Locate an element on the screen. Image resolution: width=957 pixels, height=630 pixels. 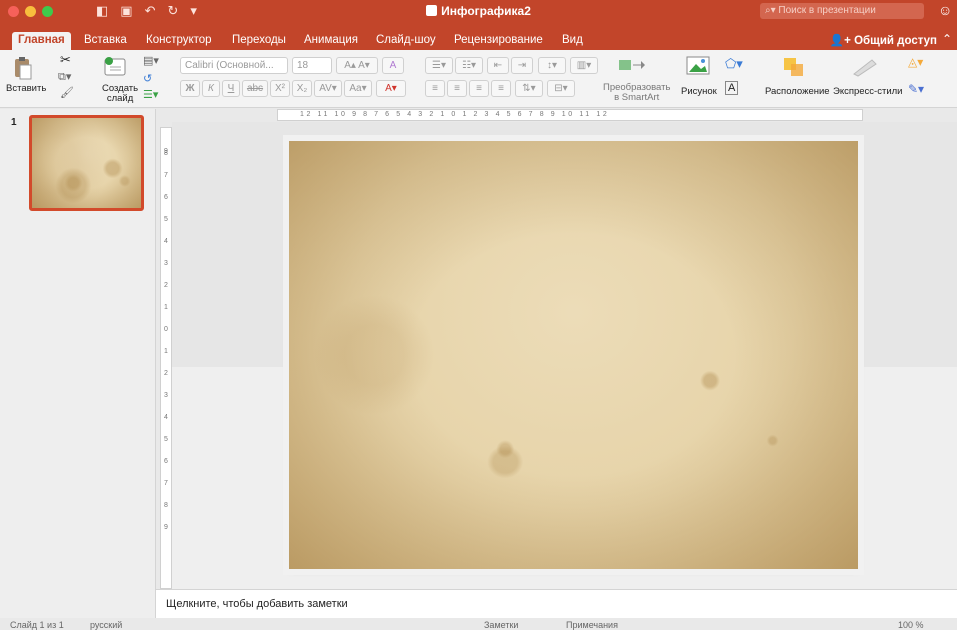
convert-smartart-button: Преобразовать в SmartArt is located at coordinates (636, 93).